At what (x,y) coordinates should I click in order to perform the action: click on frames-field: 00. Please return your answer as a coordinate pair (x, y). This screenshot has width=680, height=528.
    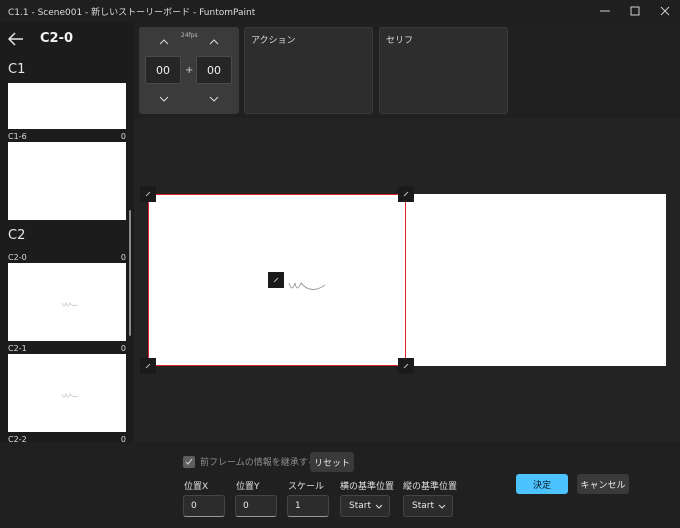
    Looking at the image, I should click on (214, 70).